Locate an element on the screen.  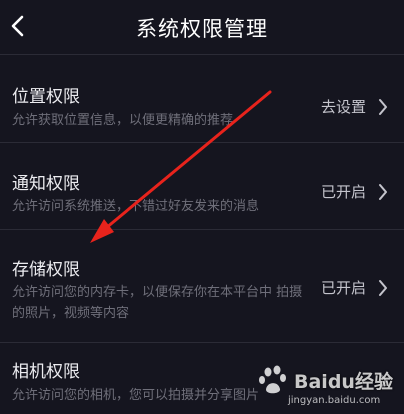
watermark-url: jingyan.baidu.com is located at coordinates (334, 400).